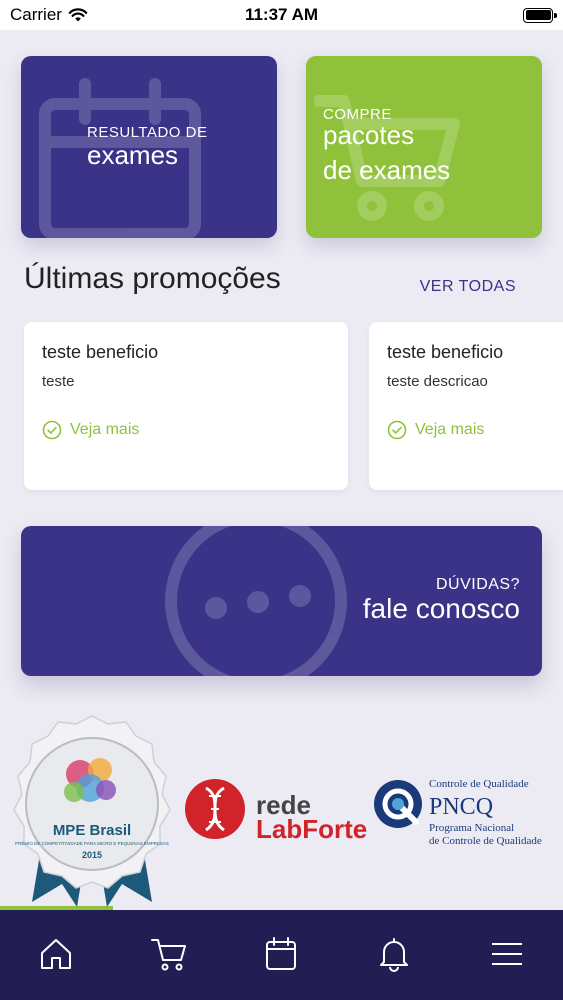 This screenshot has width=563, height=1000. I want to click on dna-icon, so click(215, 809).